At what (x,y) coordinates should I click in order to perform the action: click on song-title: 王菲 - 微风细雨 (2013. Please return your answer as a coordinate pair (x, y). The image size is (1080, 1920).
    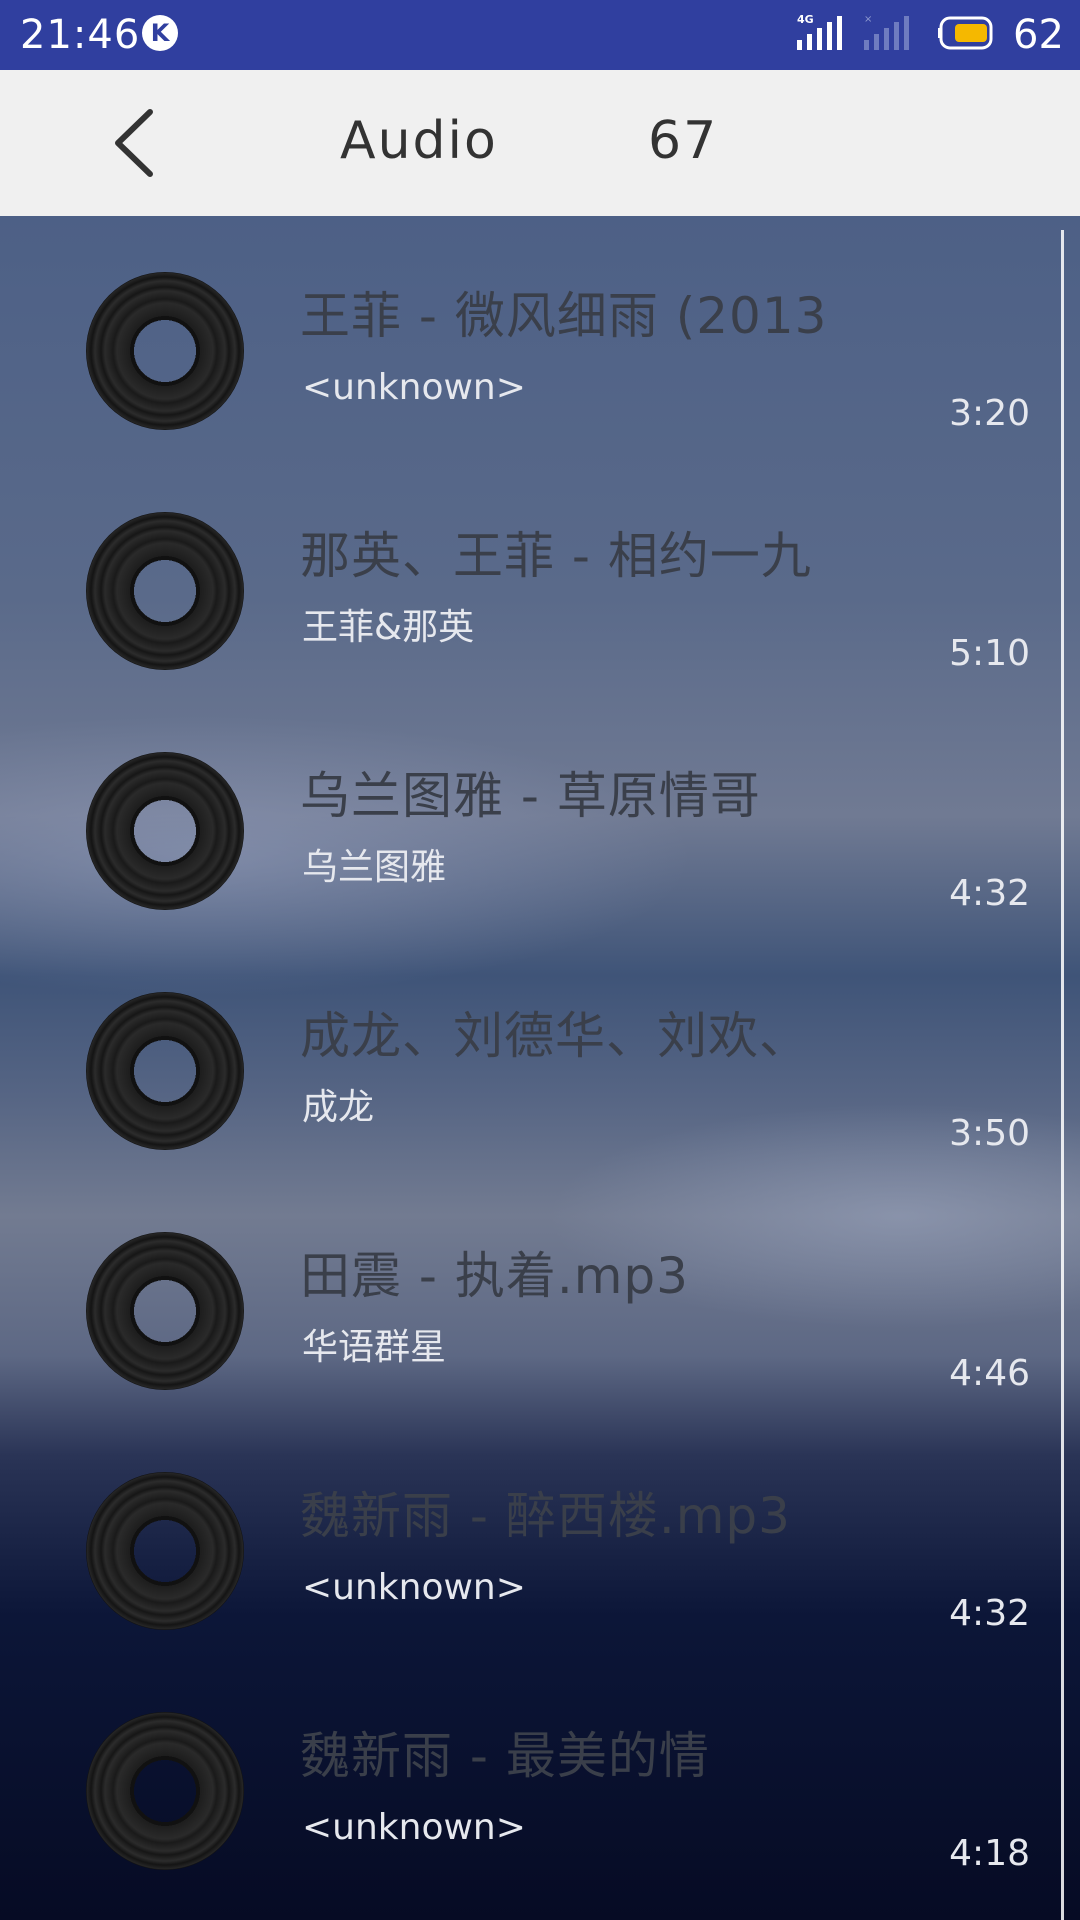
    Looking at the image, I should click on (564, 316).